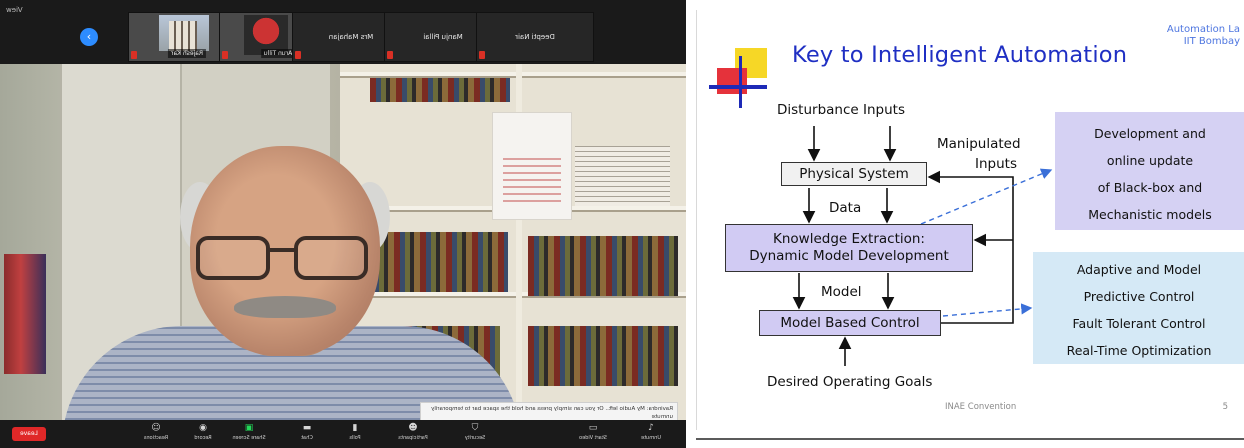 The width and height of the screenshot is (1244, 448). I want to click on desired-goals-label: Desired Operating Goals, so click(850, 382).